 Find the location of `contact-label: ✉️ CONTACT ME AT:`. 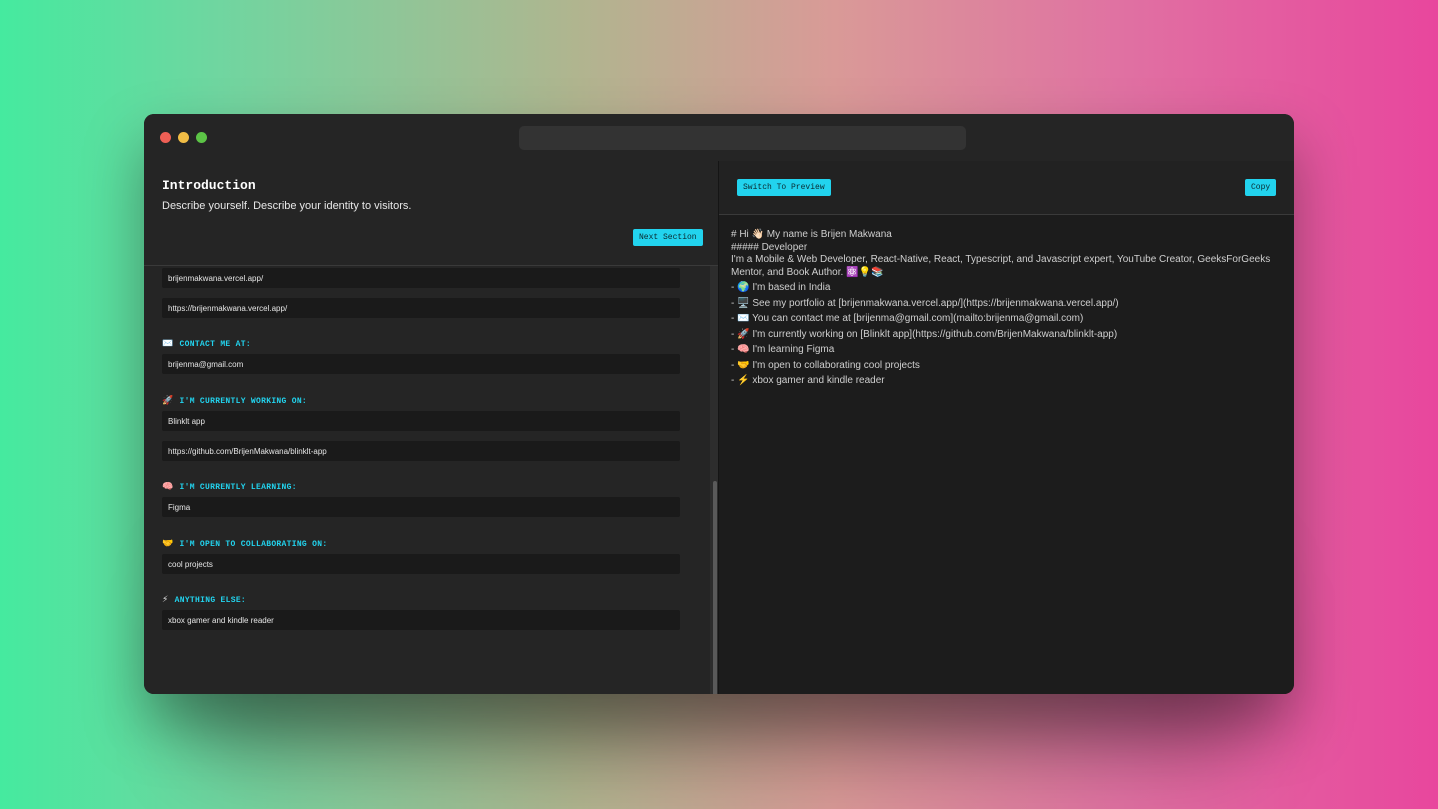

contact-label: ✉️ CONTACT ME AT: is located at coordinates (206, 344).